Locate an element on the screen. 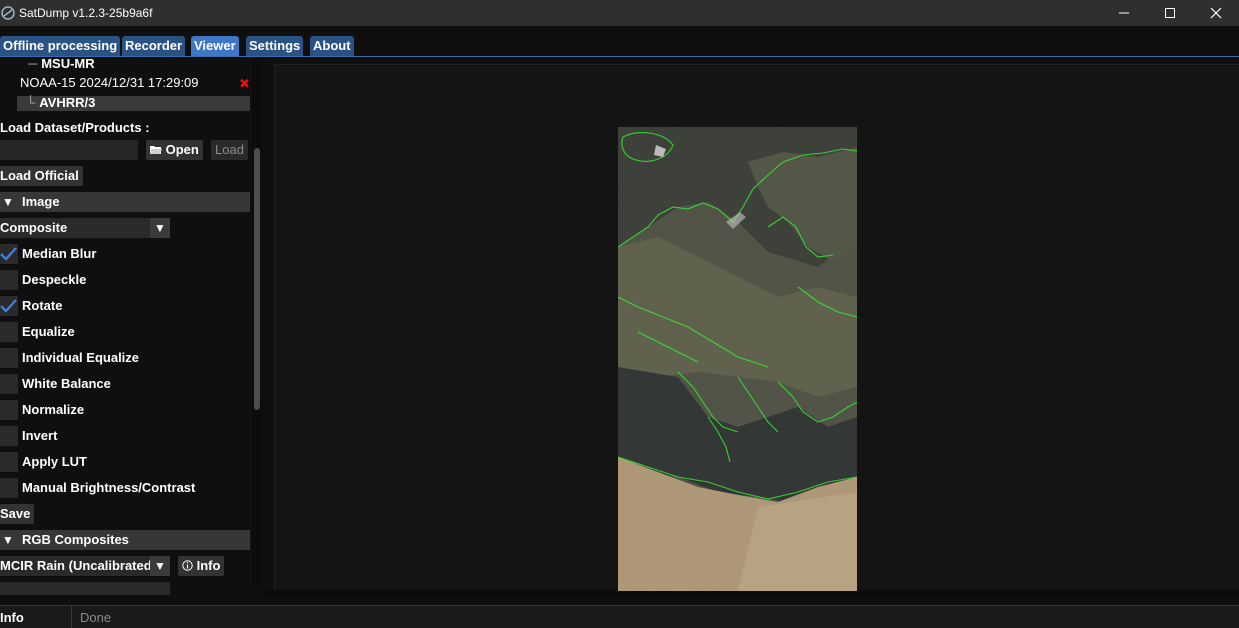 This screenshot has width=1239, height=628. minimize-button is located at coordinates (1124, 13).